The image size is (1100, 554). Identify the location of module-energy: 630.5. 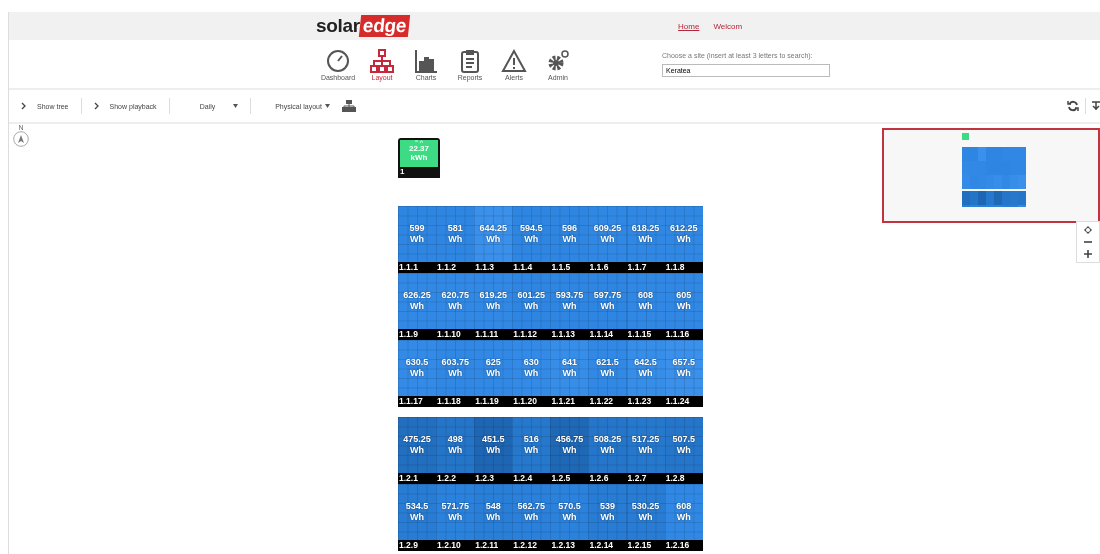
(417, 362).